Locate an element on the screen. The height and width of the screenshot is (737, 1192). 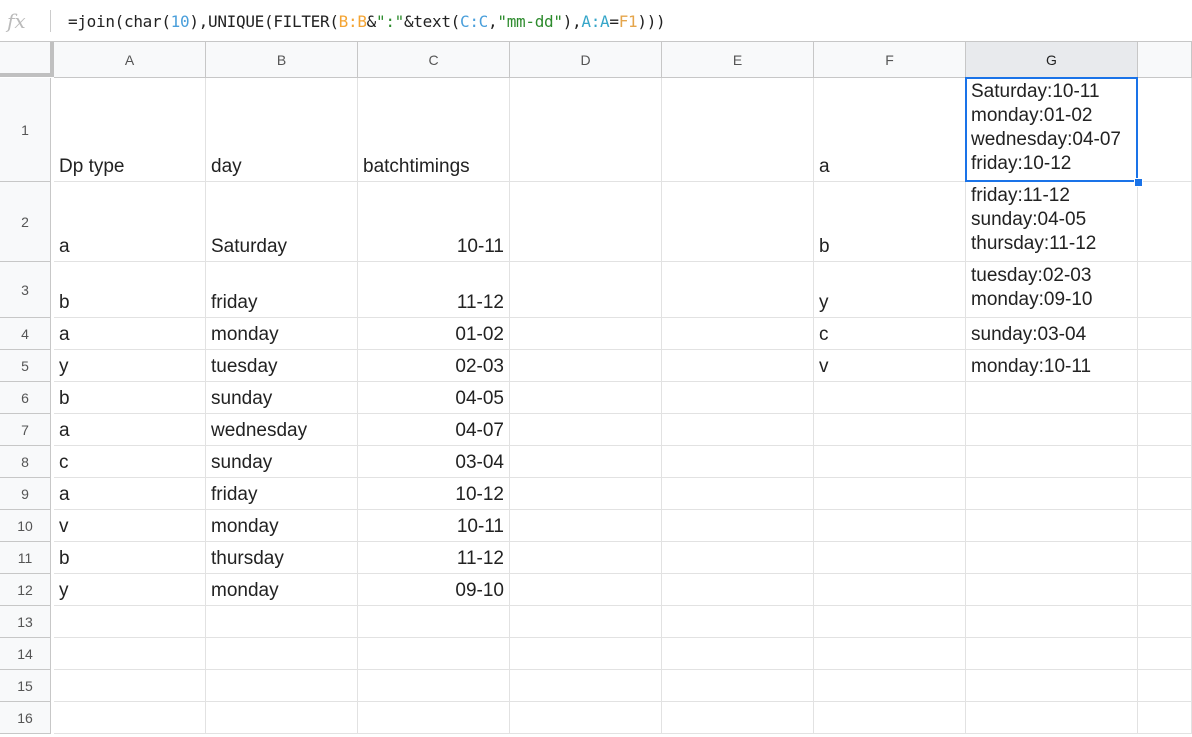
cell-c15 is located at coordinates (434, 686).